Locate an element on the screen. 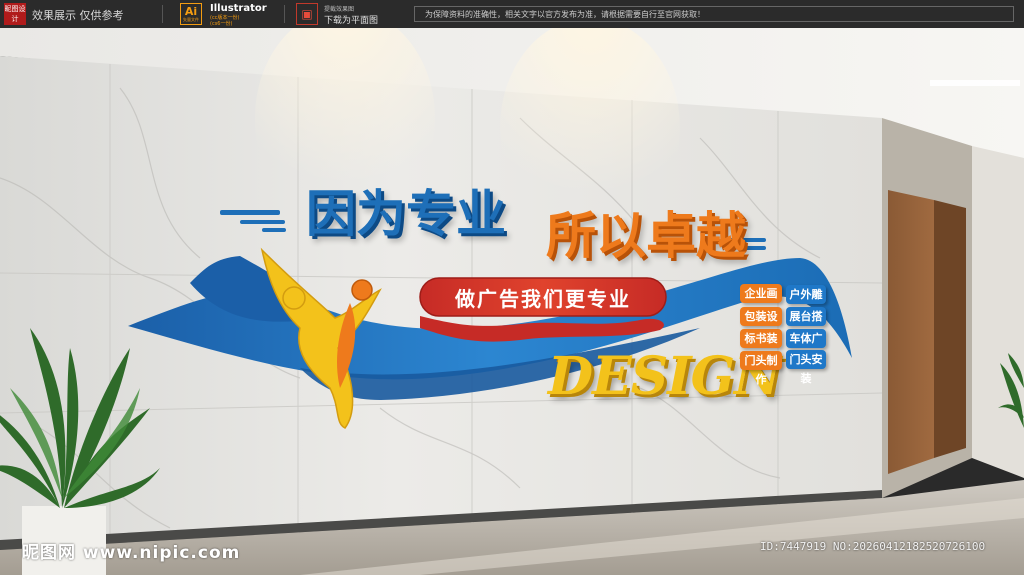 The width and height of the screenshot is (1024, 575). version-line-2: (cs6一份) is located at coordinates (221, 24).